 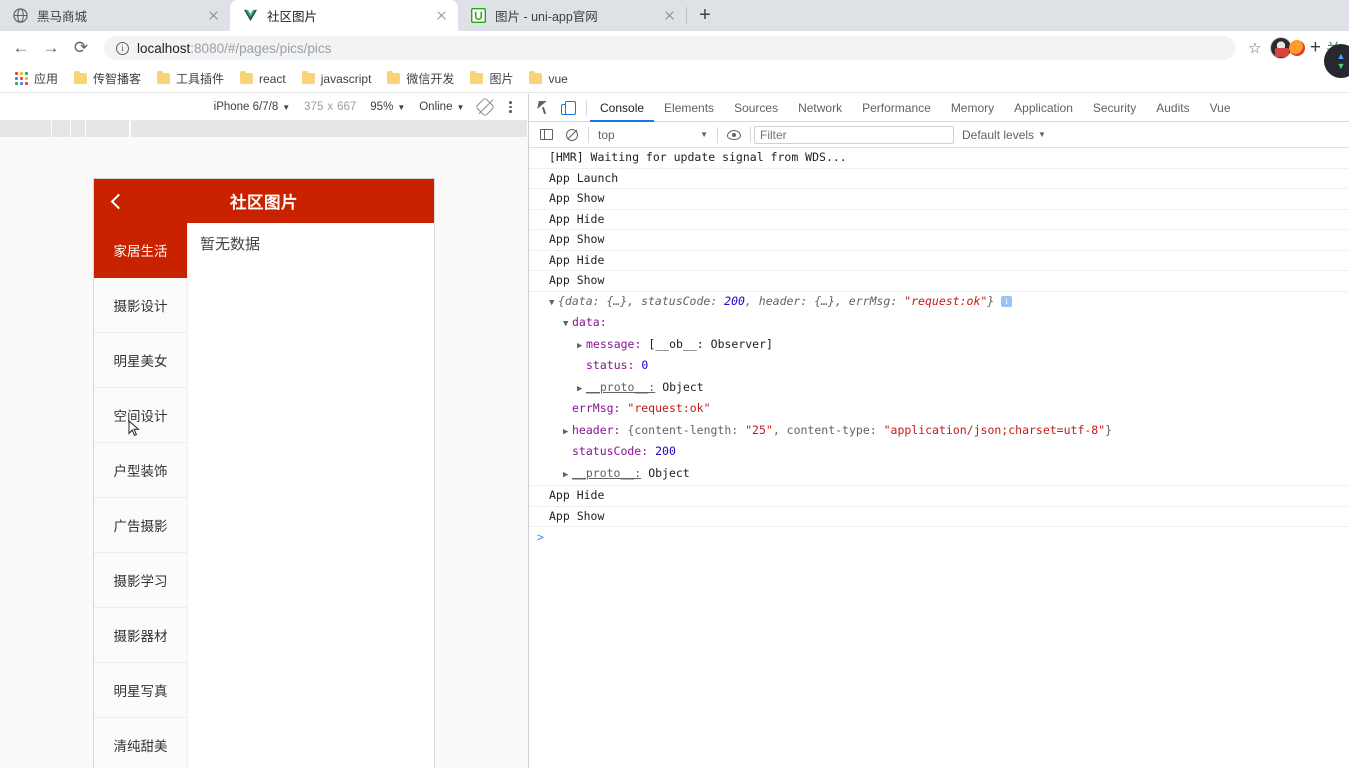 I want to click on bookmark-item-5: 微信开发, so click(x=420, y=78).